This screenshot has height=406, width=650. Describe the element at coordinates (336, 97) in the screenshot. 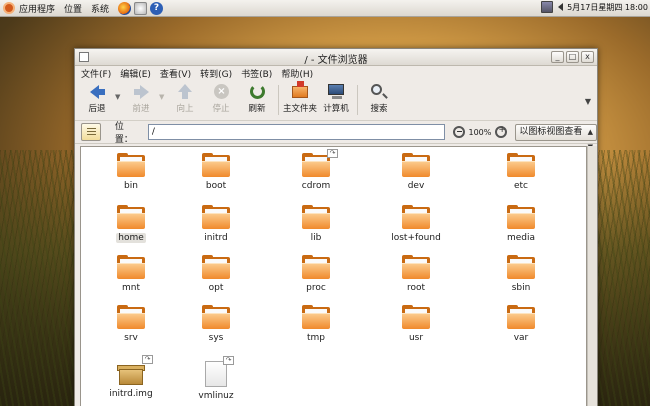

I see `computer-button: 计算机` at that location.